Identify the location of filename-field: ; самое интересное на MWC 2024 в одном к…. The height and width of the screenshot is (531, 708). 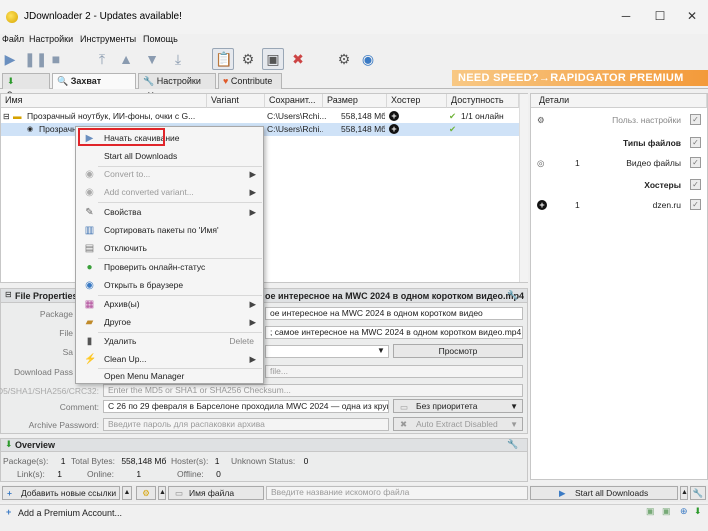
(394, 332).